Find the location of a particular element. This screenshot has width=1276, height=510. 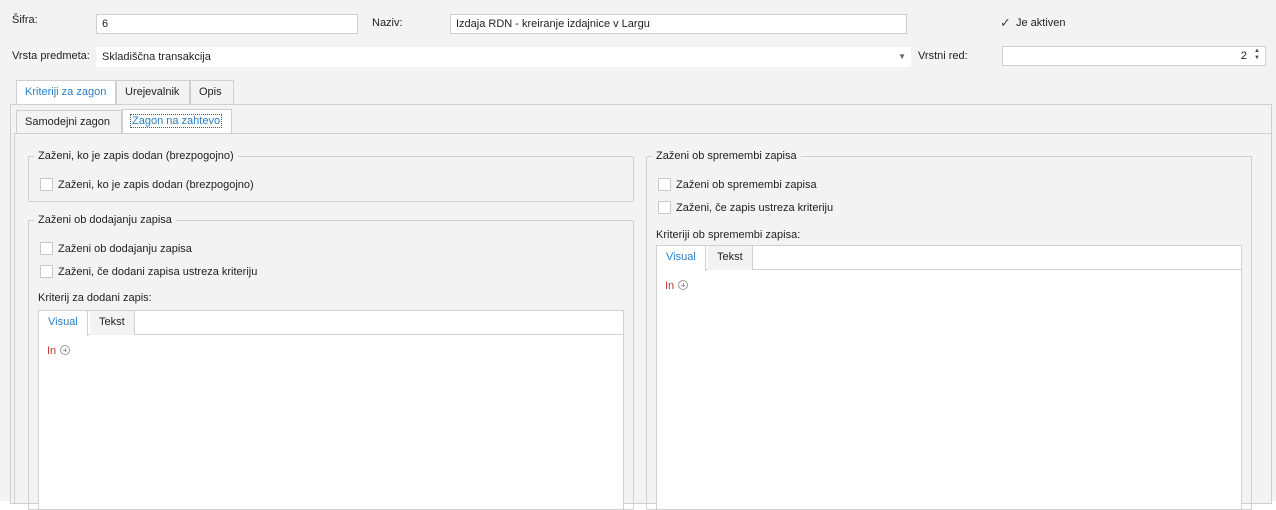

tab-zagon-na-zahtevo: Zagon na zahtevo is located at coordinates (177, 121).